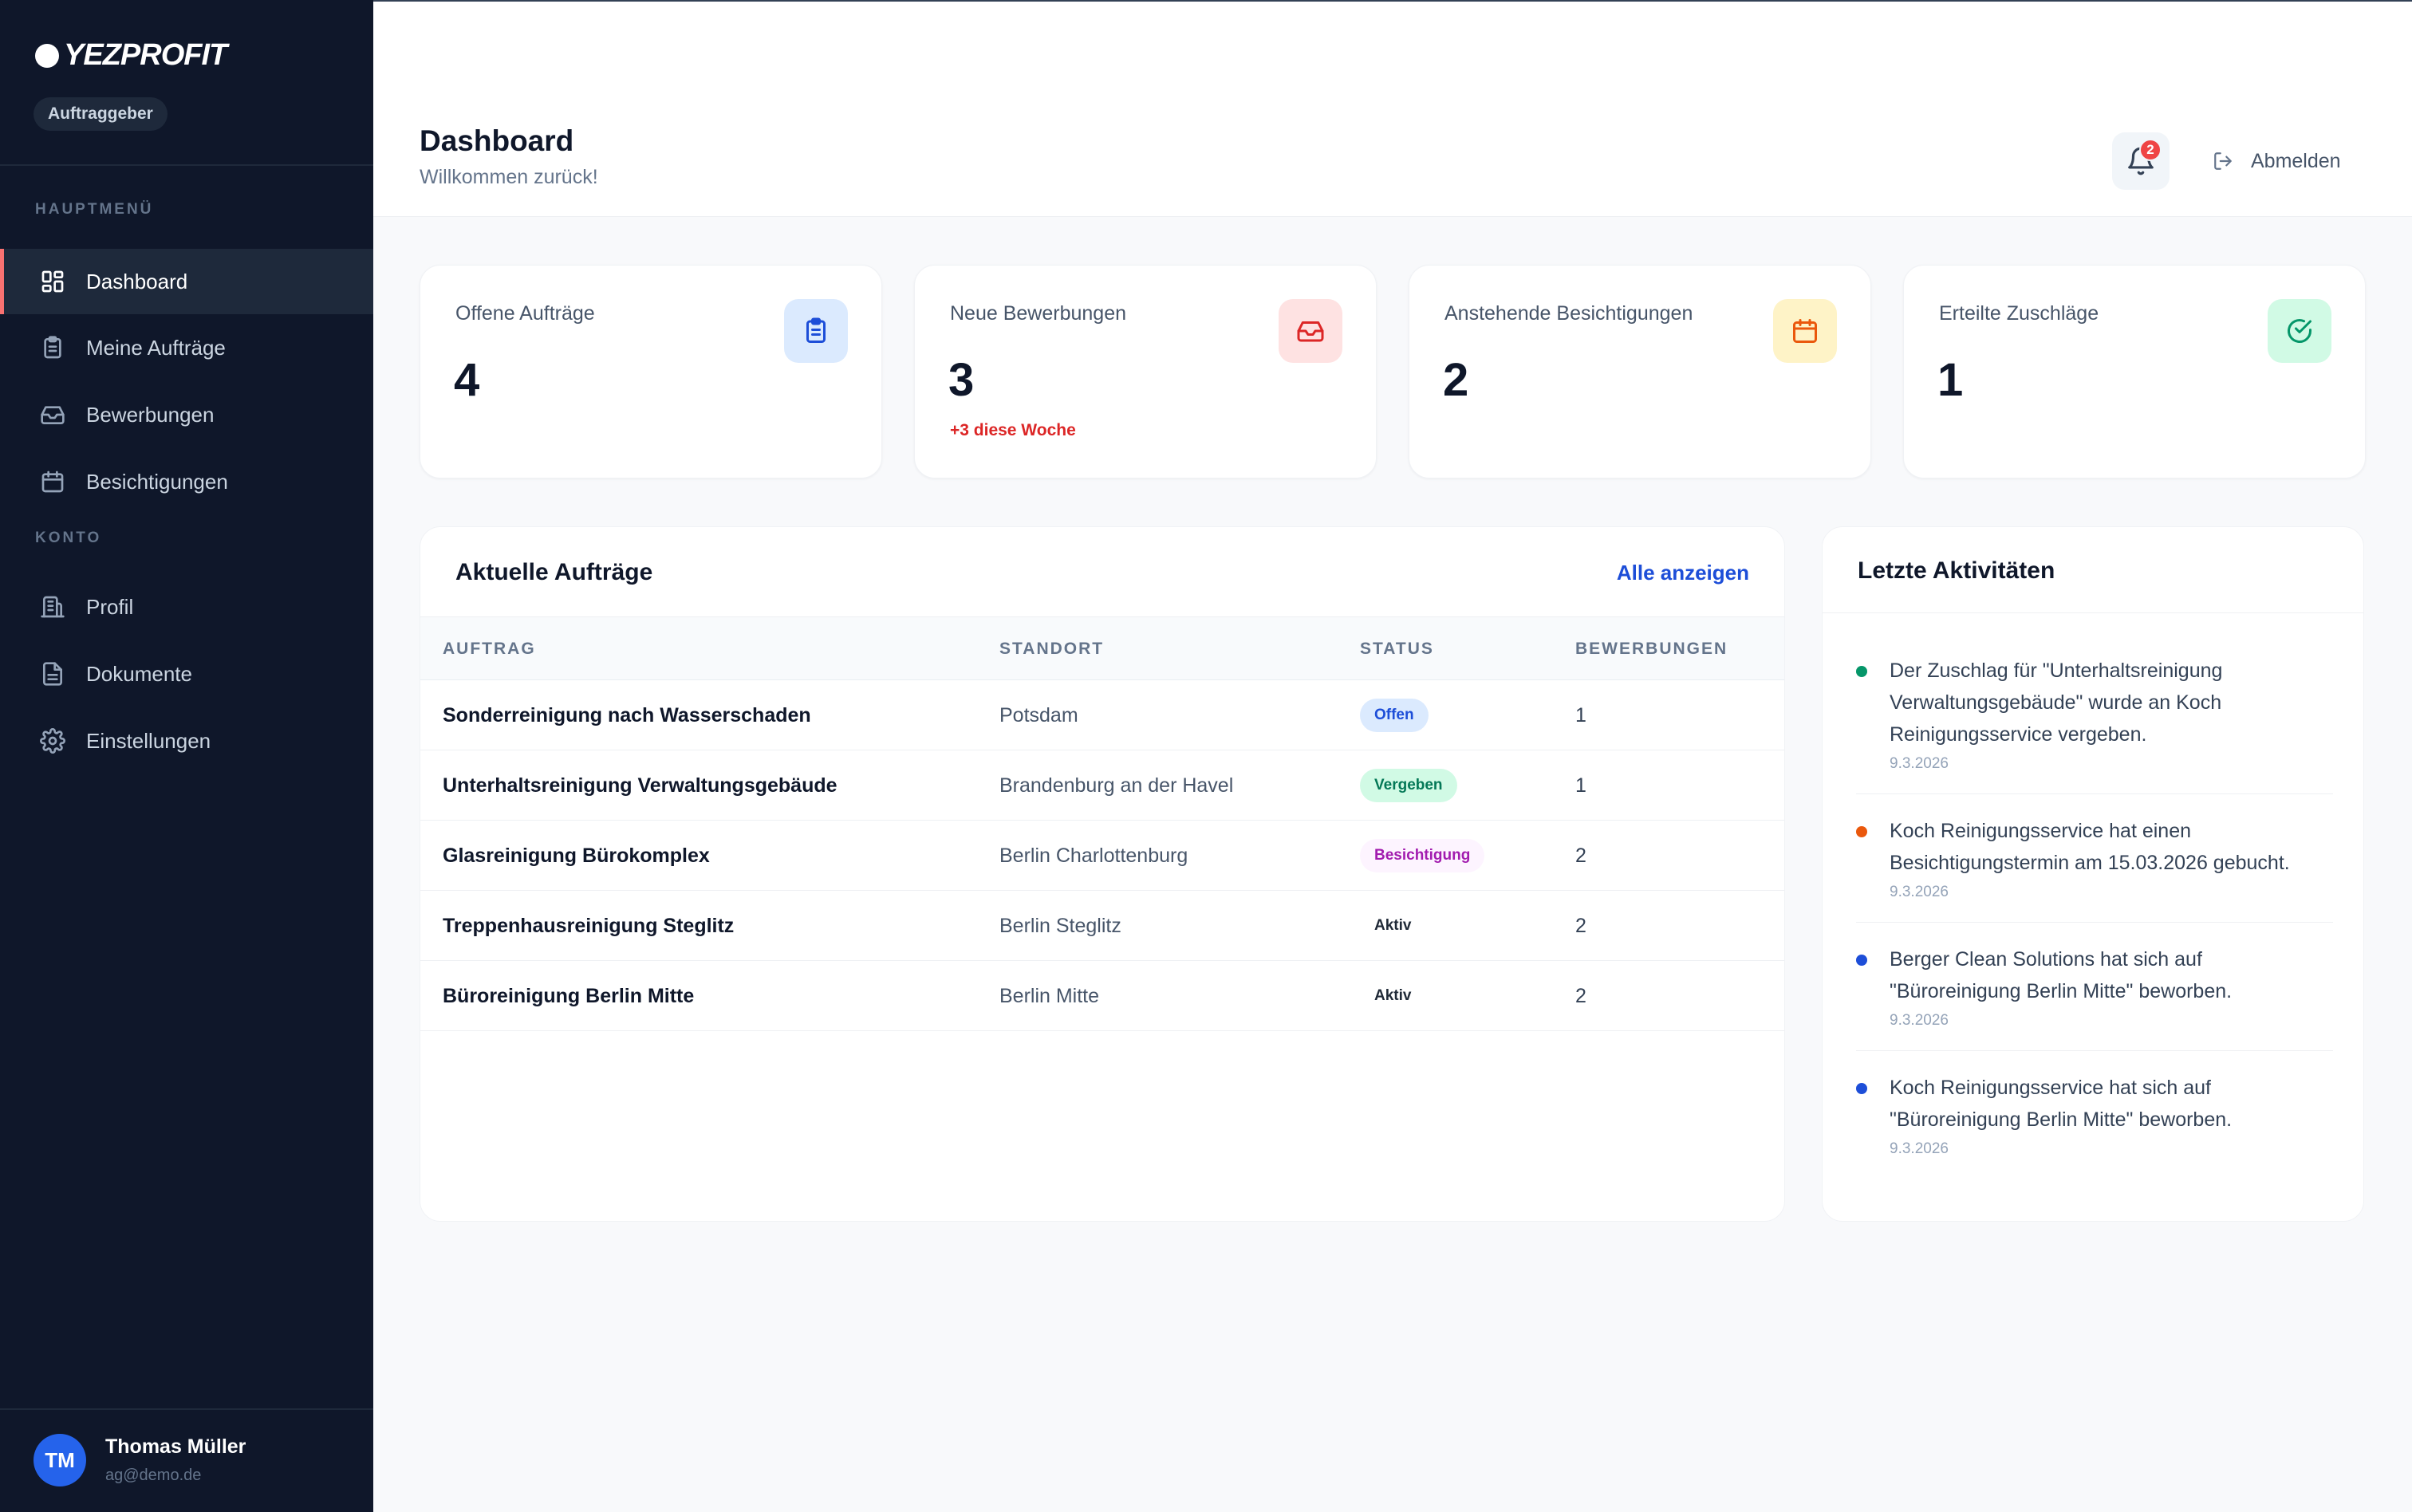  Describe the element at coordinates (641, 785) in the screenshot. I see `order-title: Unterhaltsreinigung Verwaltungsgebäude` at that location.